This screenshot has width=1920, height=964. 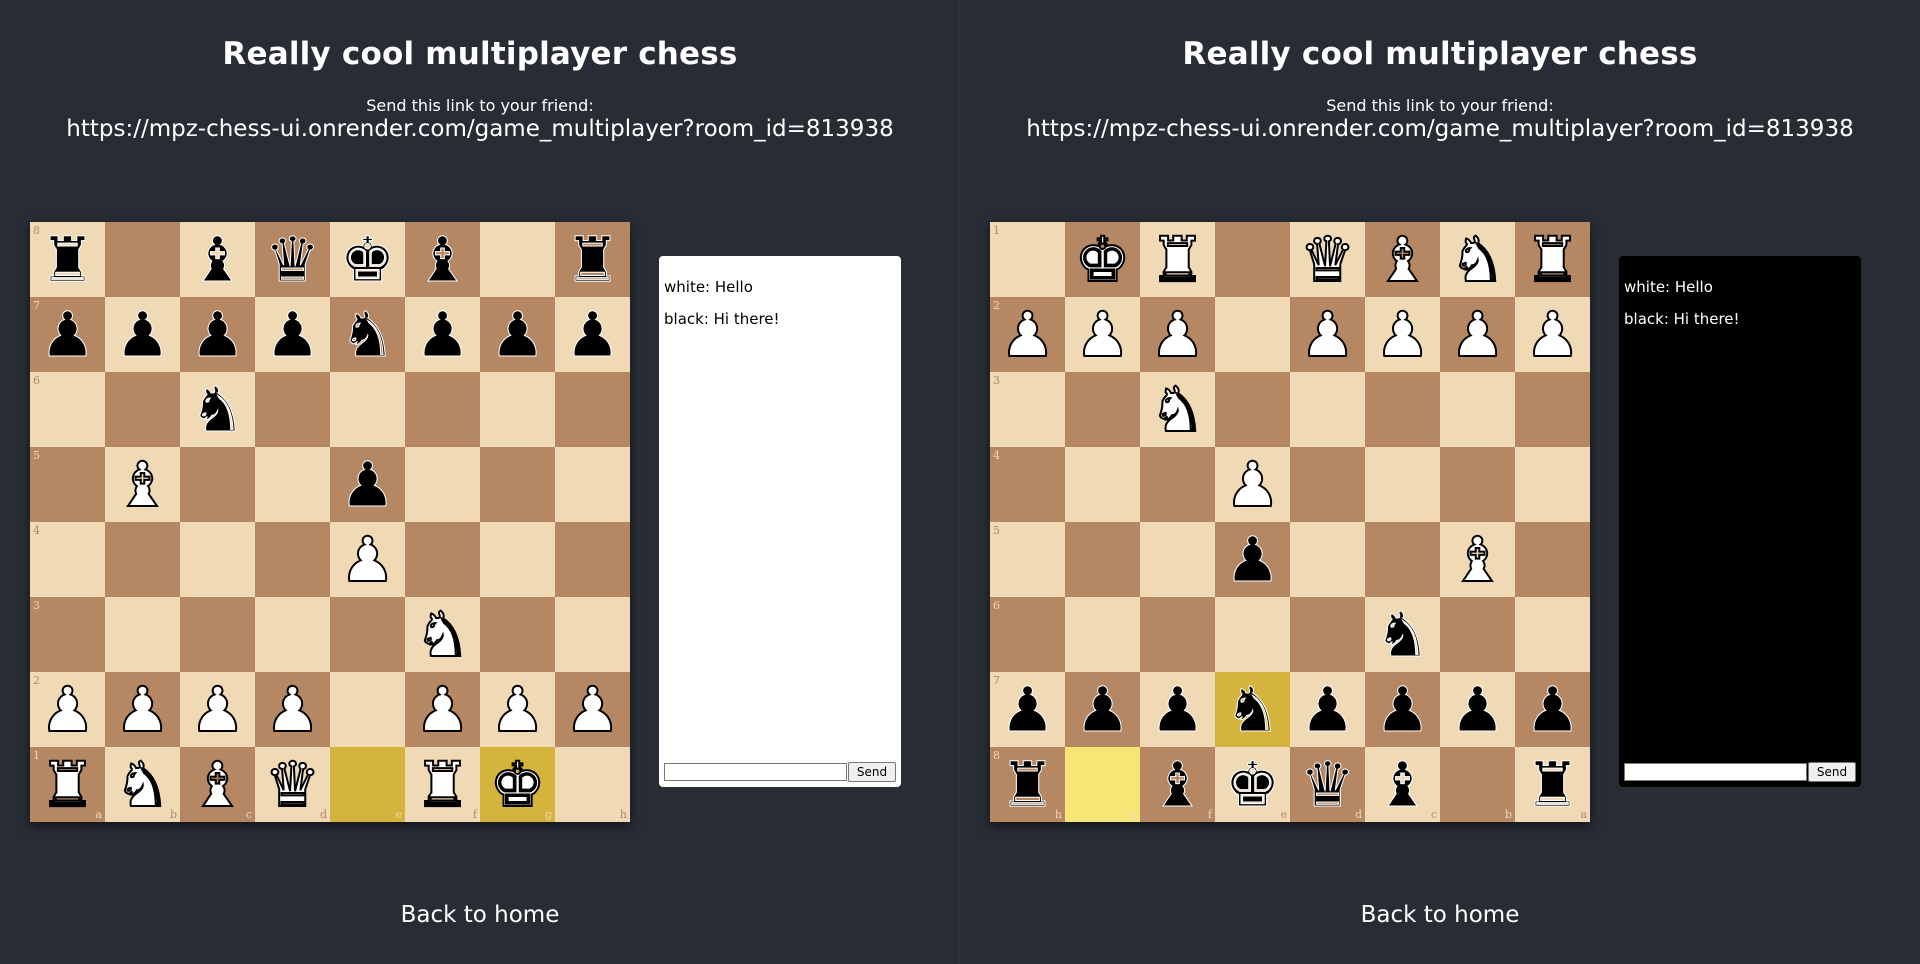 What do you see at coordinates (517, 634) in the screenshot?
I see `square-g3` at bounding box center [517, 634].